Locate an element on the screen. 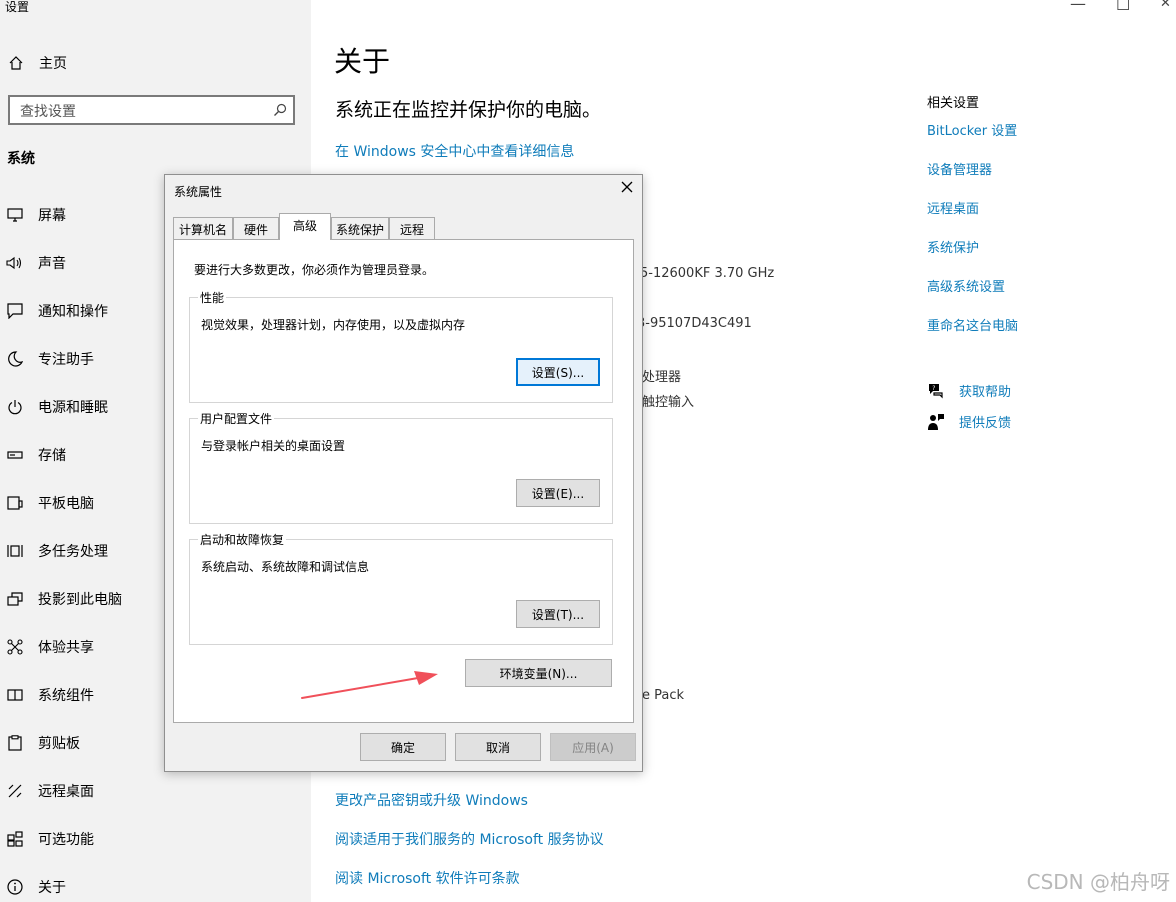 The image size is (1176, 902). tab-advanced: 高级 is located at coordinates (305, 226).